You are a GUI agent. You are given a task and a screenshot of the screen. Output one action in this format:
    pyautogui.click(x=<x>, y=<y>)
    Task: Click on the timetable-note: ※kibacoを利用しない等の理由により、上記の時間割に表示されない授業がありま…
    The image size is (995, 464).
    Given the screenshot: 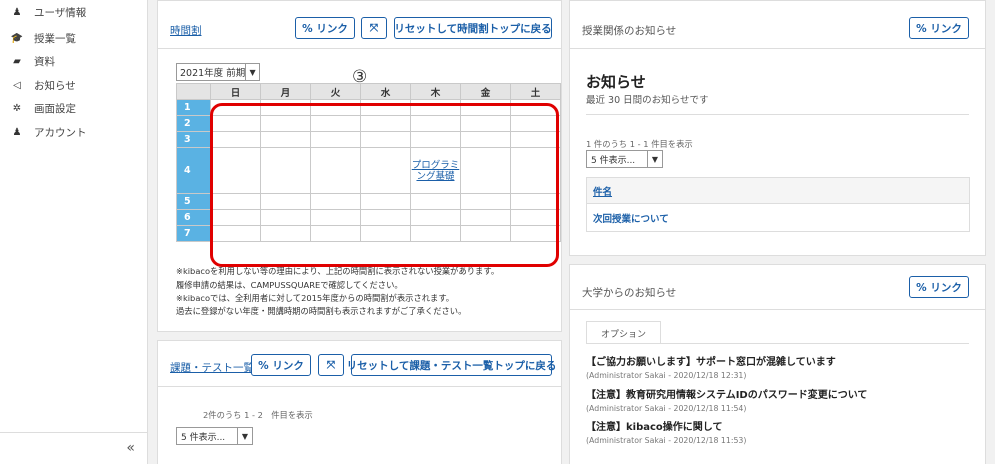 What is the action you would take?
    pyautogui.click(x=338, y=271)
    